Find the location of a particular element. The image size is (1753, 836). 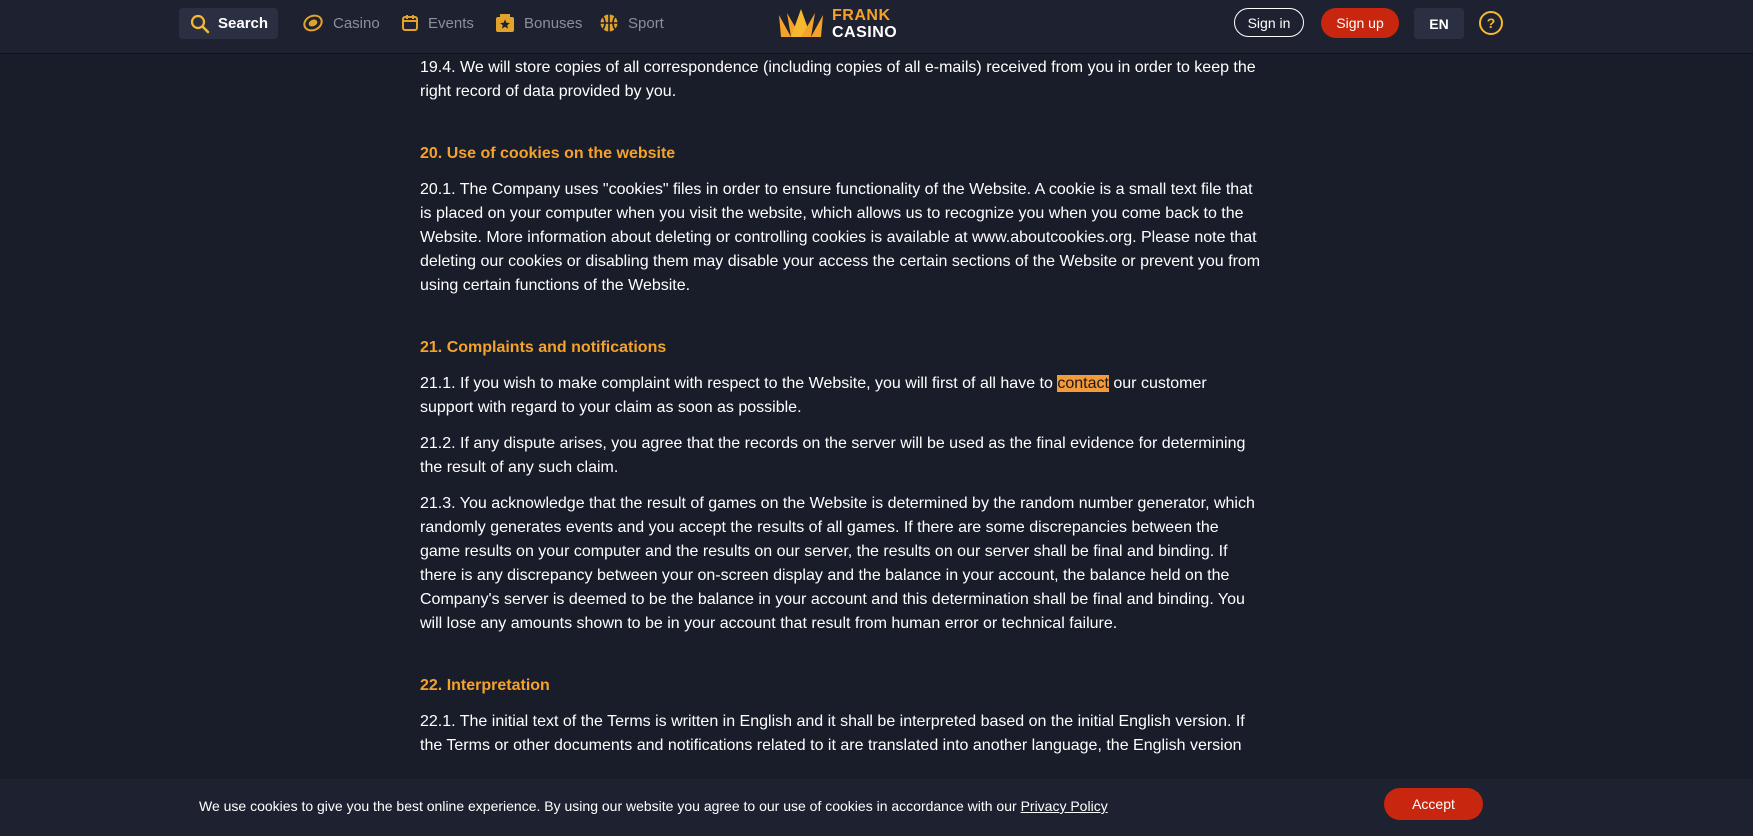

accept-cookies-button: Accept is located at coordinates (1433, 804).